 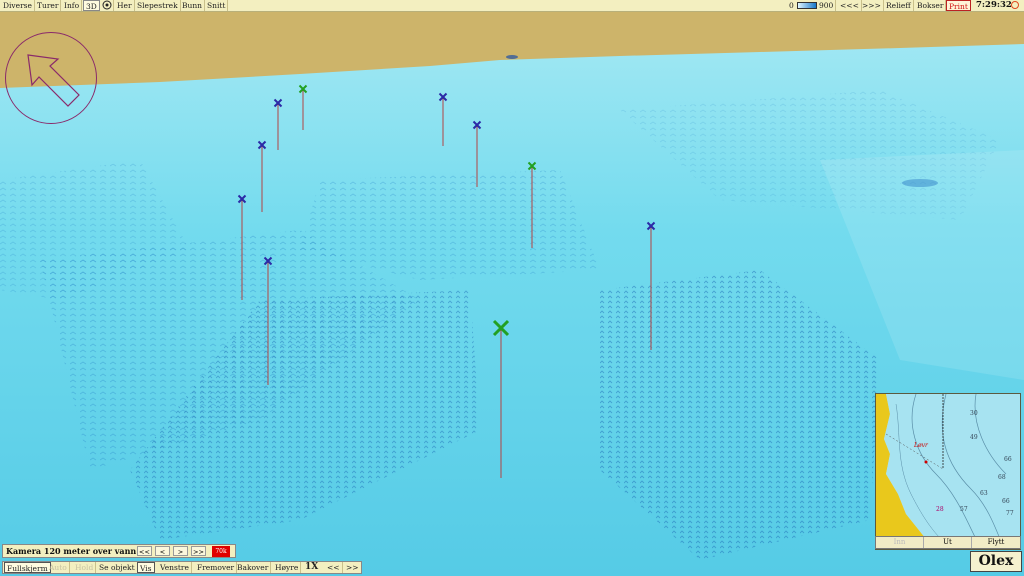 What do you see at coordinates (827, 5) in the screenshot?
I see `depth-scale-max: 900` at bounding box center [827, 5].